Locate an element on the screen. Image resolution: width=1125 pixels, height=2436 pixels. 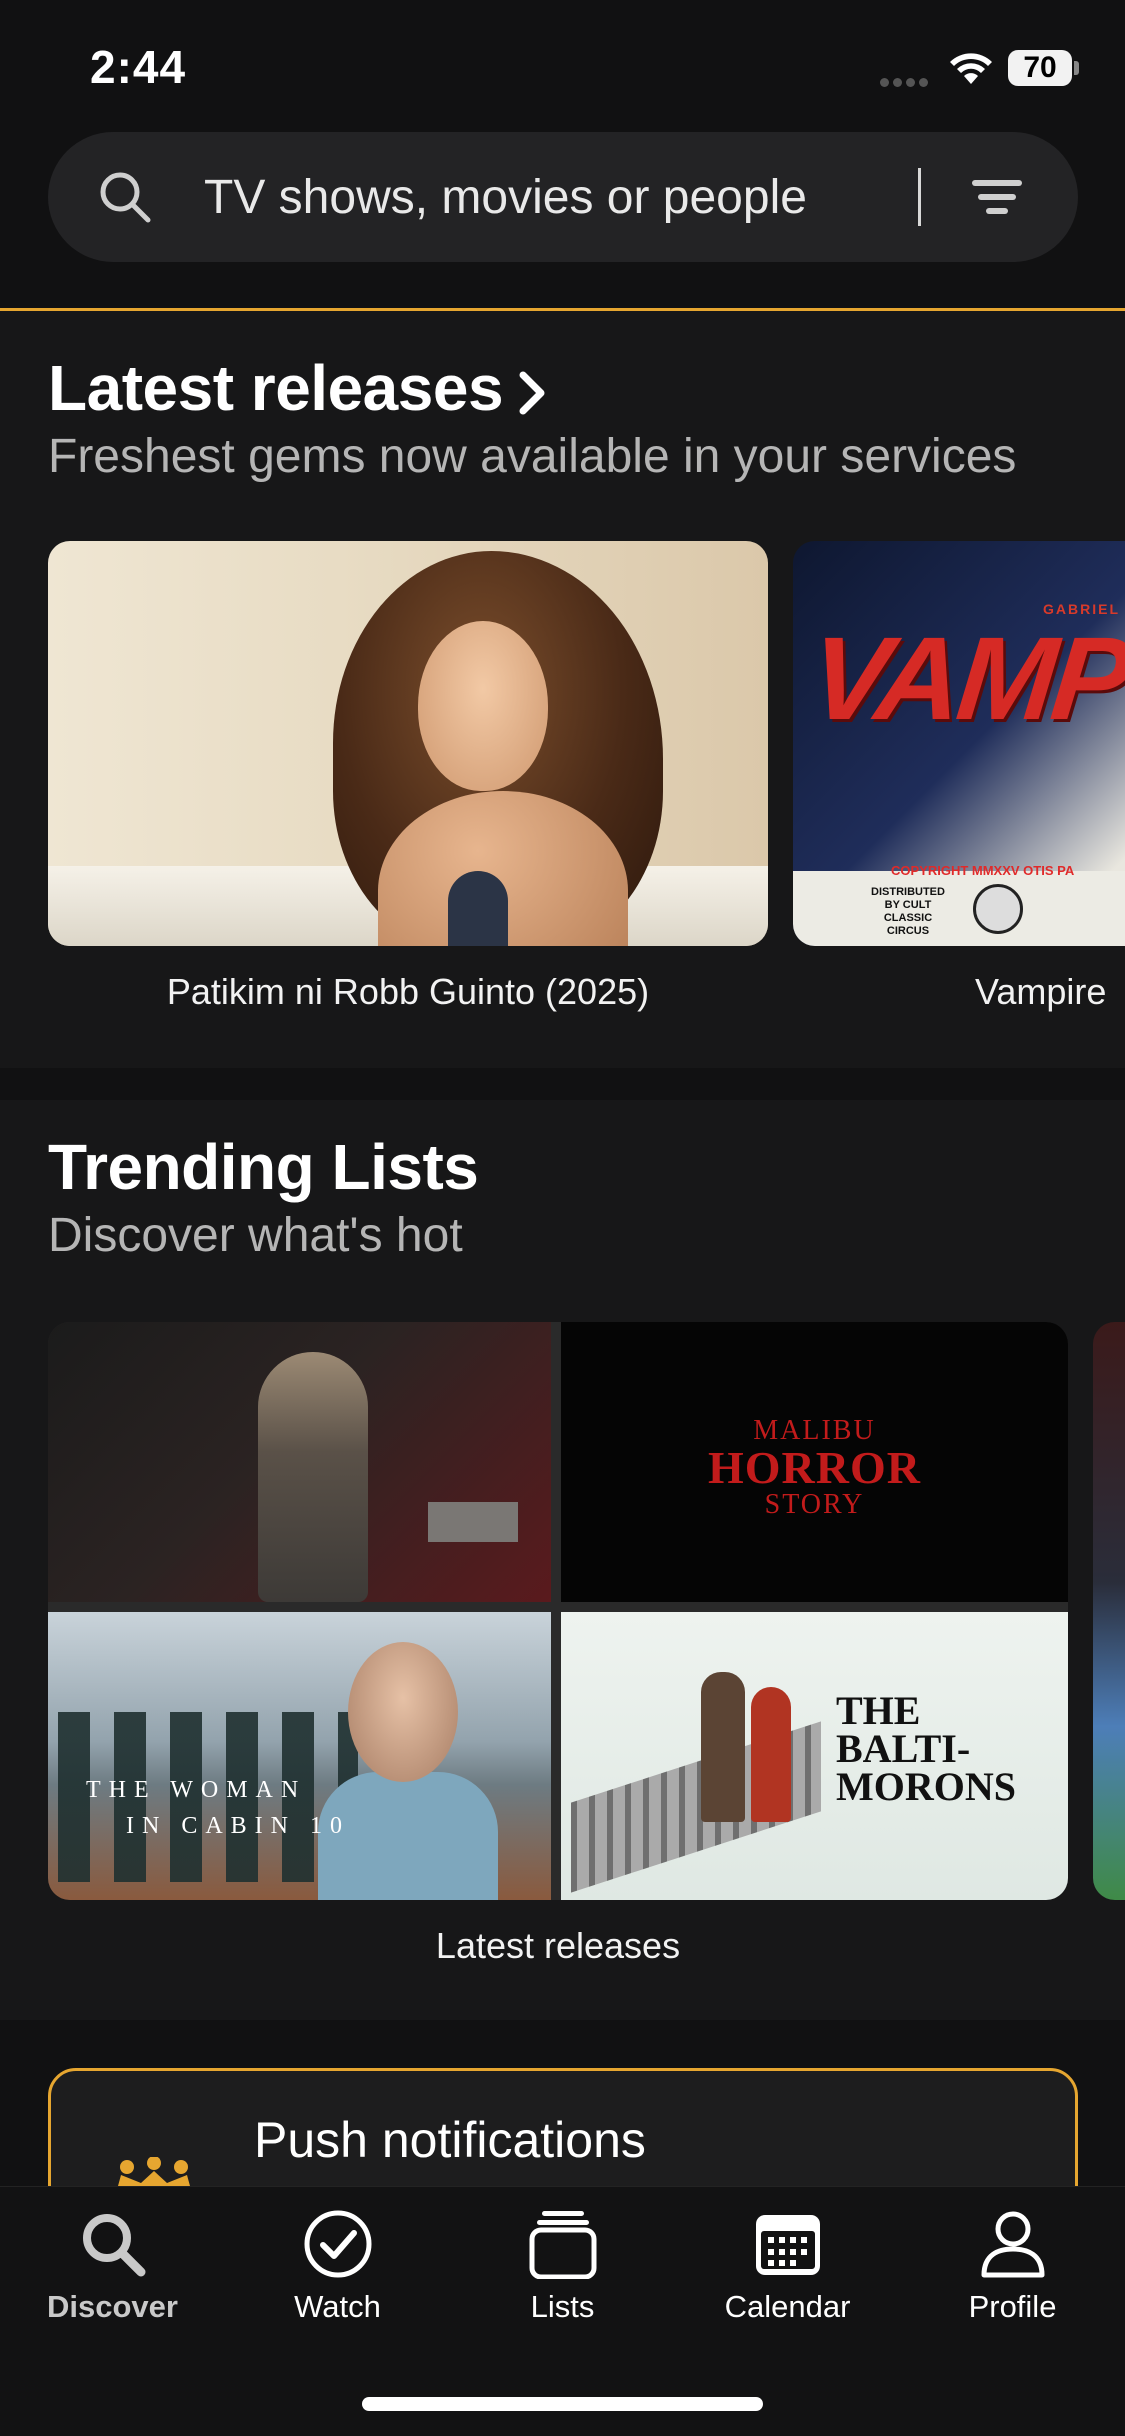
poster-text: THE is located at coordinates (878, 1710).